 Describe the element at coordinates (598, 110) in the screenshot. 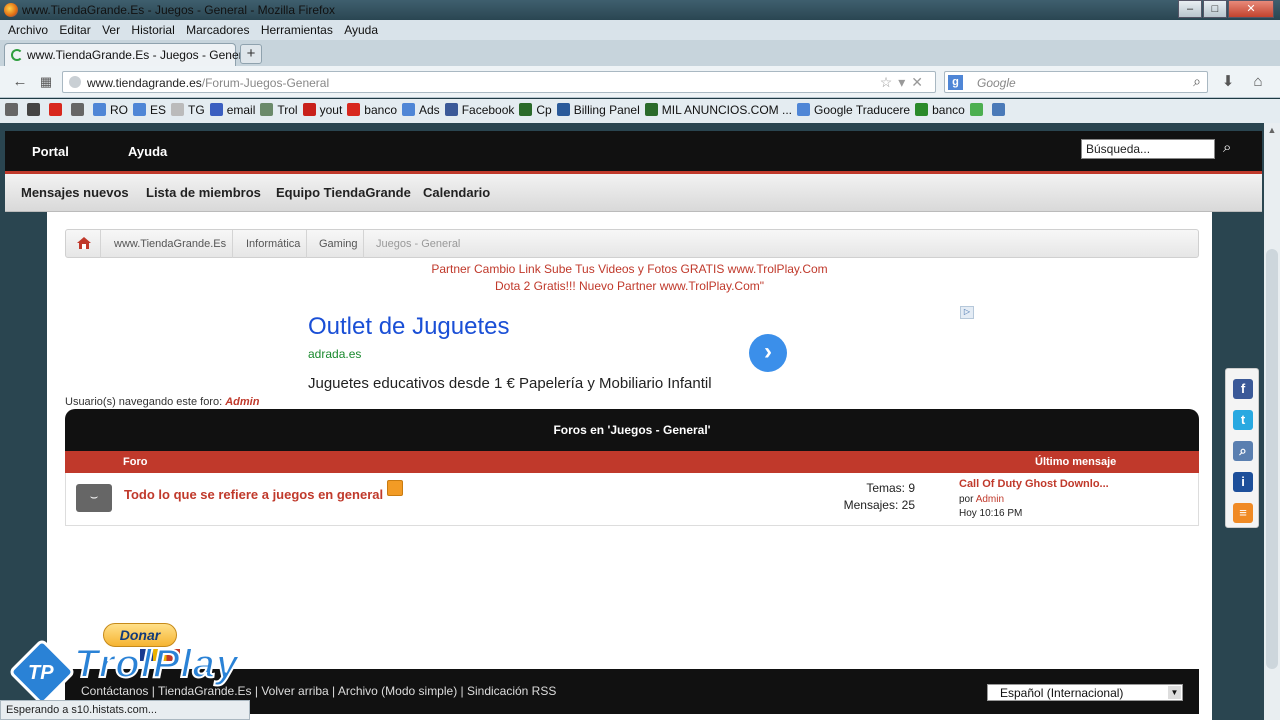

I see `bookmark-item: Billing Panel` at that location.